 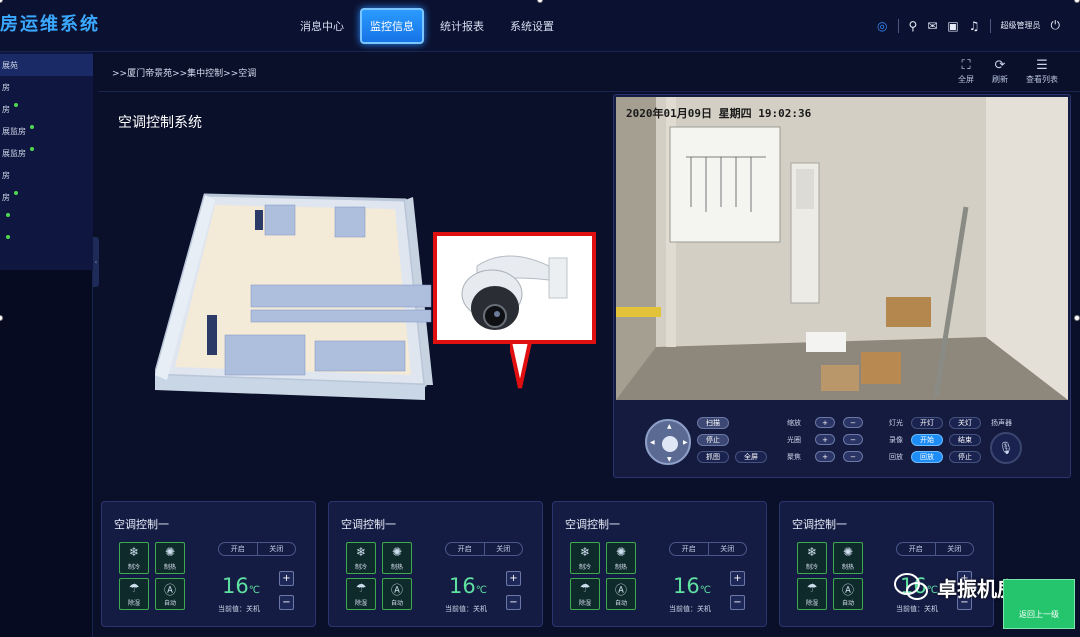 What do you see at coordinates (1042, 71) in the screenshot?
I see `view-list-button: ☰ 查看列表` at bounding box center [1042, 71].